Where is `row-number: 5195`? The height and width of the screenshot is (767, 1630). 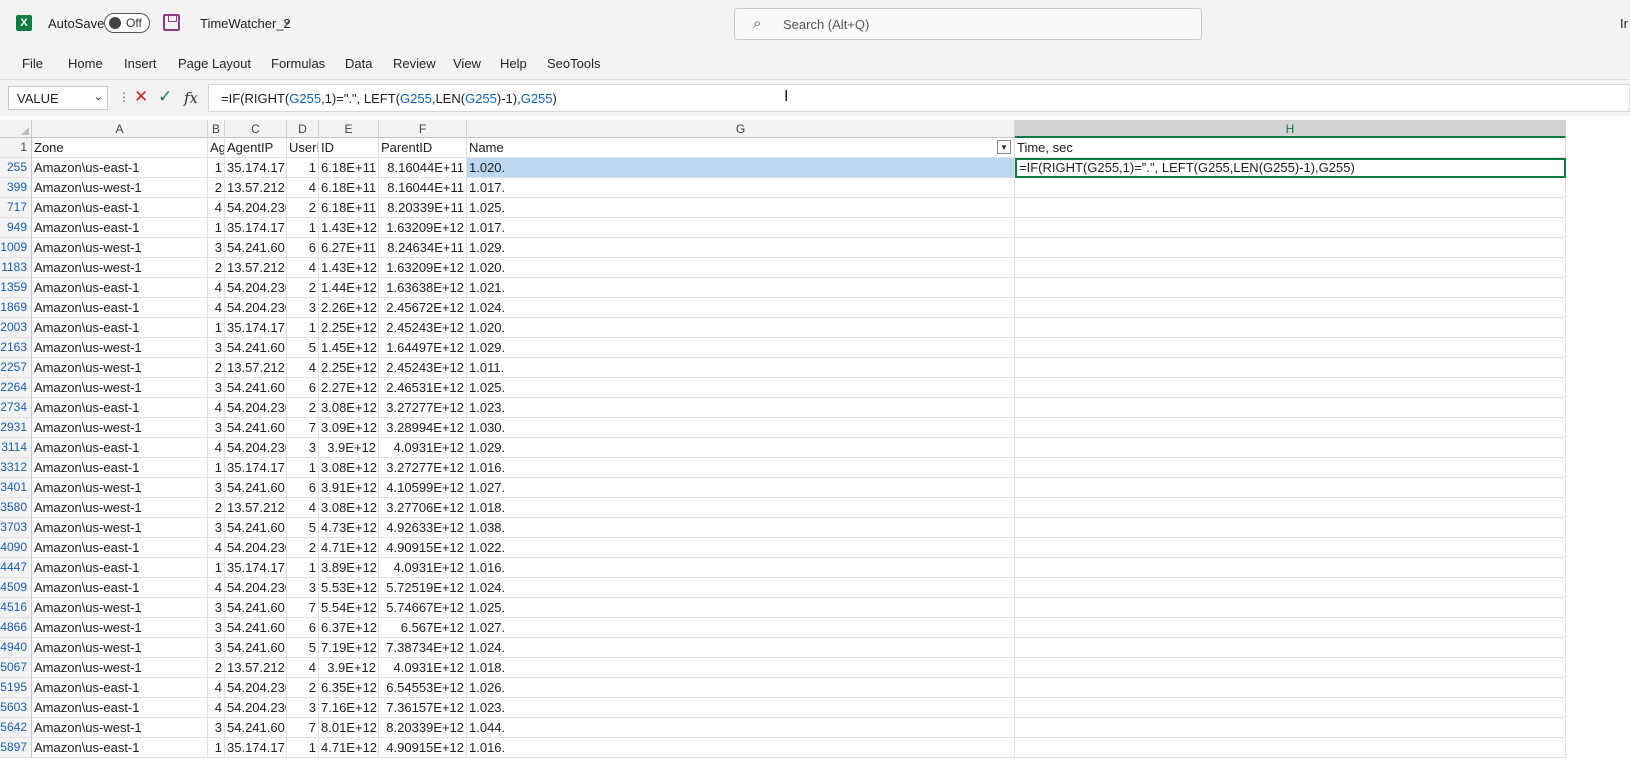
row-number: 5195 is located at coordinates (16, 688).